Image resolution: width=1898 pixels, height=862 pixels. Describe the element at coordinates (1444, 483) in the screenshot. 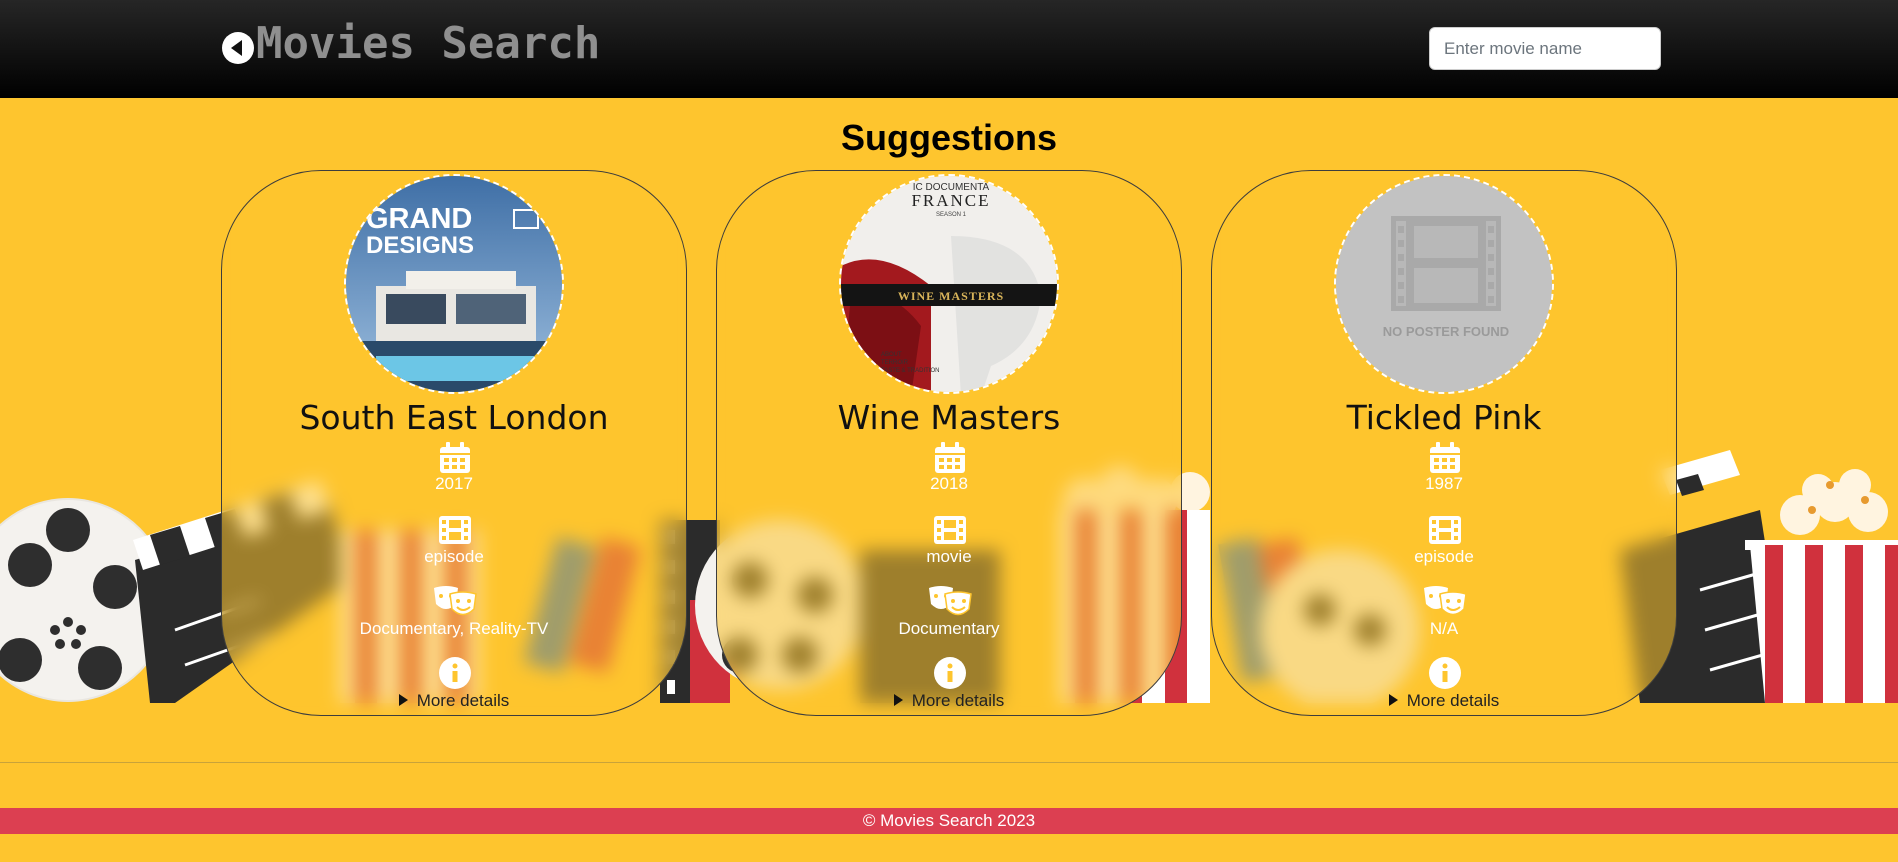

I see `movie-year: 1987` at that location.